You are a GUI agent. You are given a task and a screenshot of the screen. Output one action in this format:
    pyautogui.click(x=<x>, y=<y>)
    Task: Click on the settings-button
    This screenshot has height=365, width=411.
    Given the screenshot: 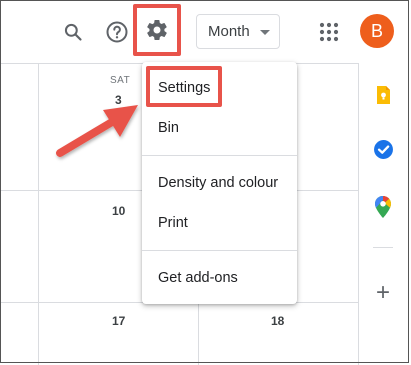 What is the action you would take?
    pyautogui.click(x=157, y=30)
    